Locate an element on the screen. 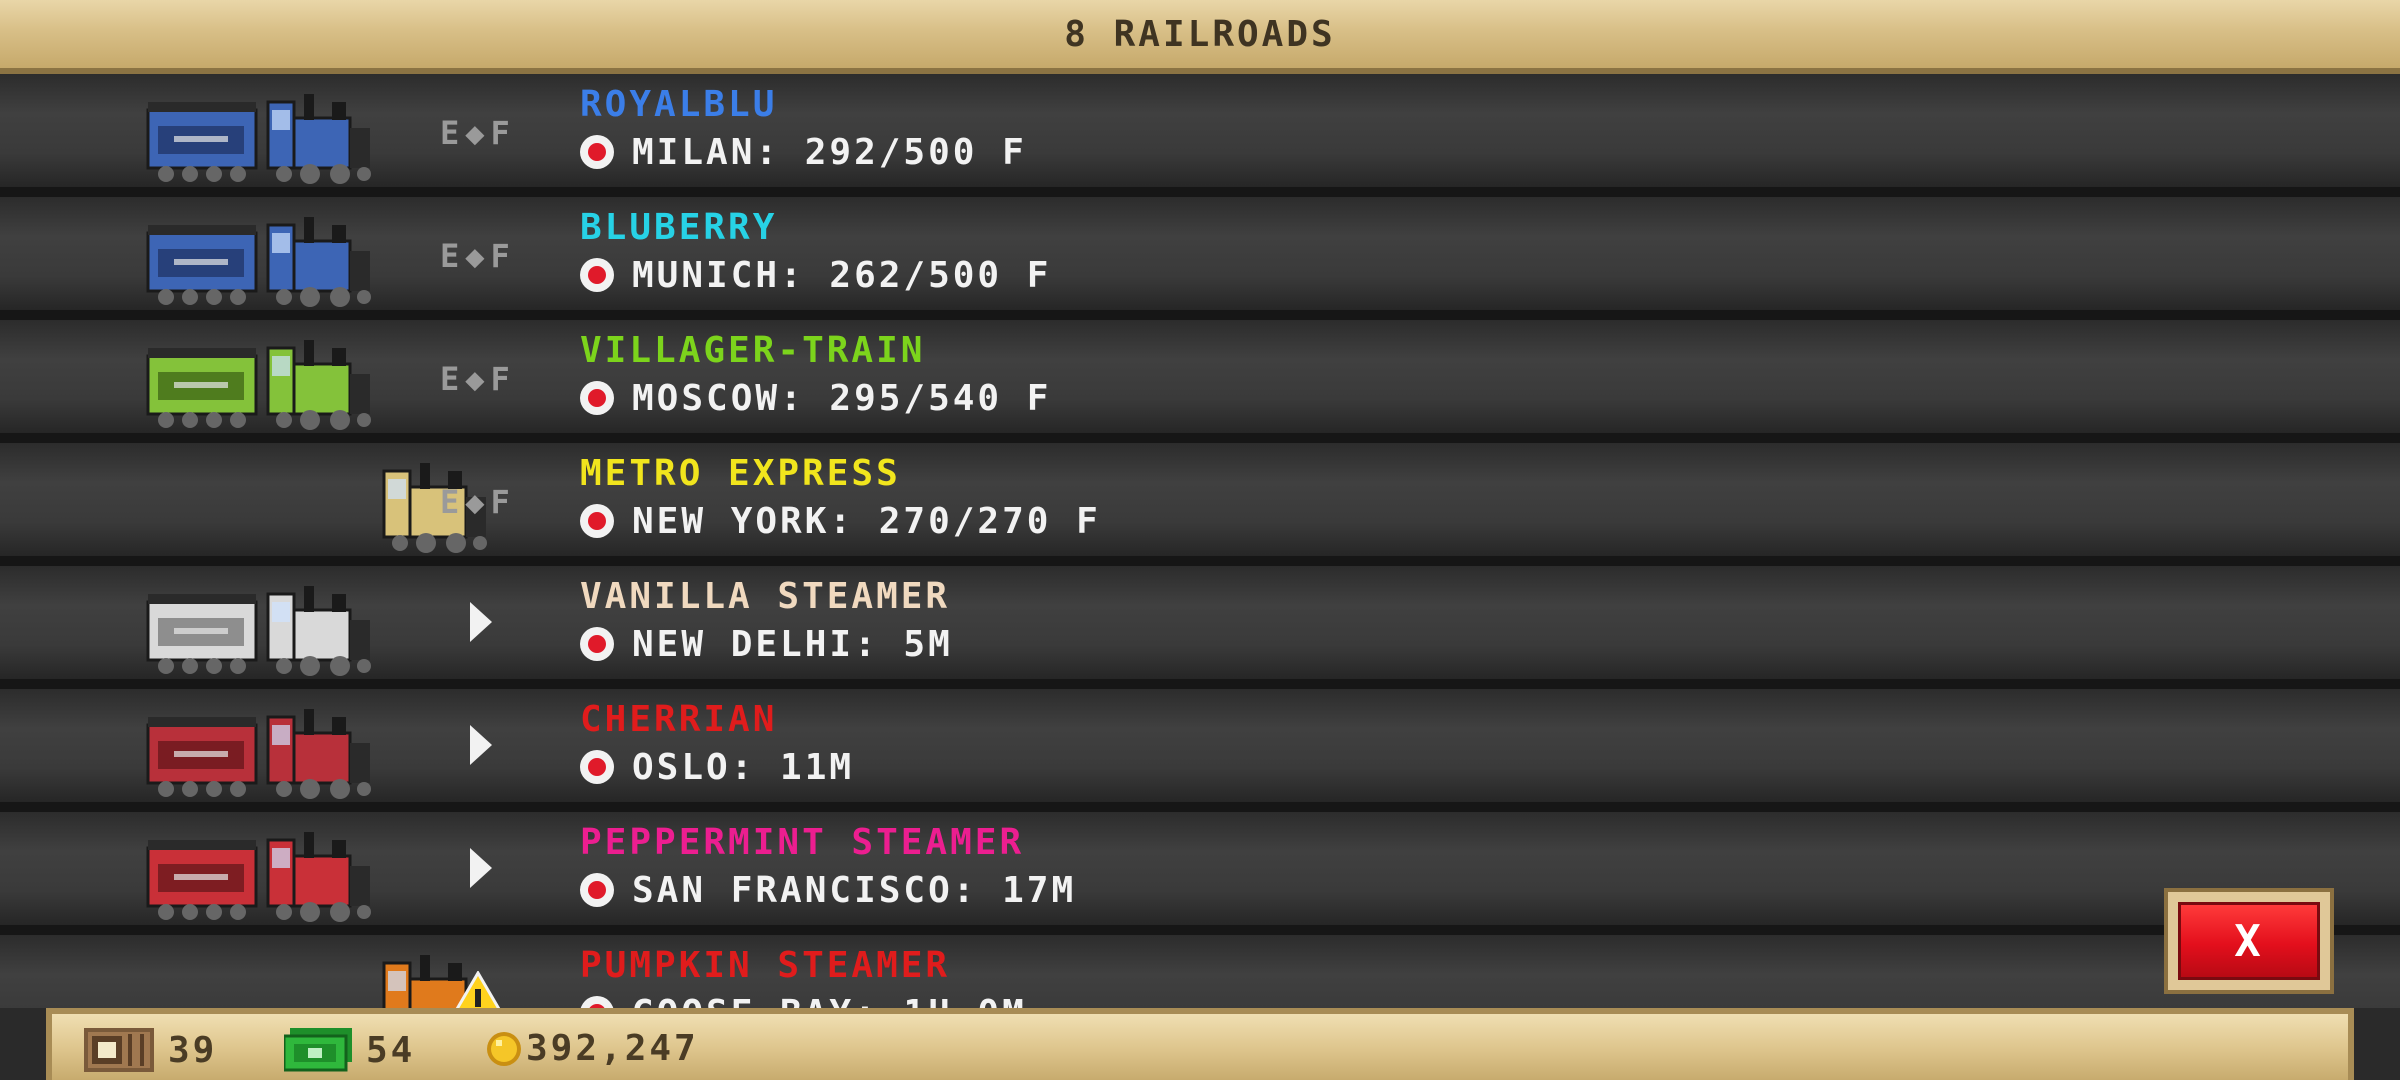 The image size is (2400, 1080). cash-counter: 54 is located at coordinates (349, 1050).